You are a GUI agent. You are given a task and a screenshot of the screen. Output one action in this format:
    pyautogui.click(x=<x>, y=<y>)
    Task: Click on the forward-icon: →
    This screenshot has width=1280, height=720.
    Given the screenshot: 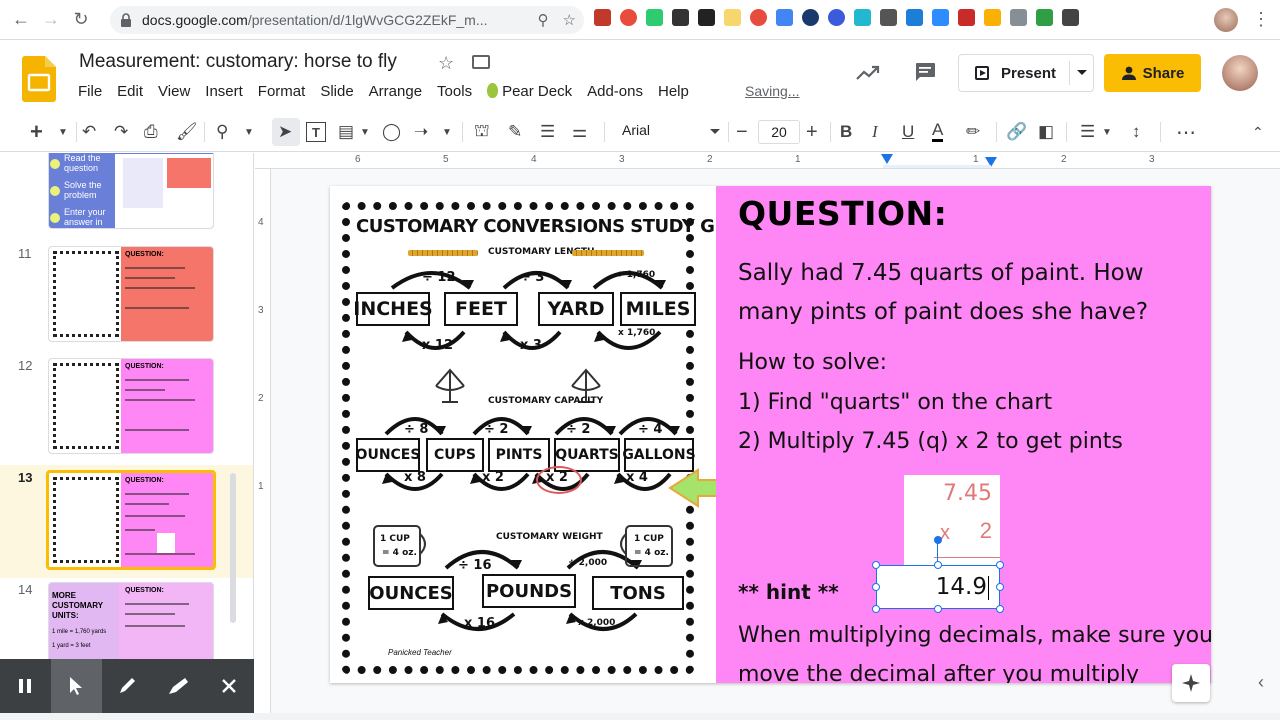 What is the action you would take?
    pyautogui.click(x=51, y=20)
    